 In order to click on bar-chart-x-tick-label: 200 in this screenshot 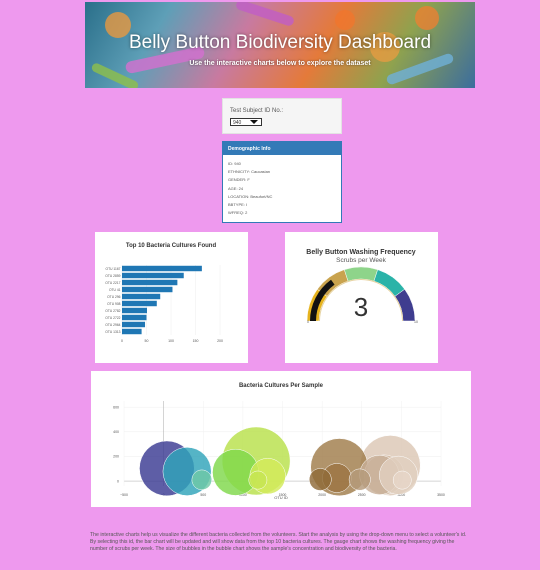, I will do `click(220, 341)`.